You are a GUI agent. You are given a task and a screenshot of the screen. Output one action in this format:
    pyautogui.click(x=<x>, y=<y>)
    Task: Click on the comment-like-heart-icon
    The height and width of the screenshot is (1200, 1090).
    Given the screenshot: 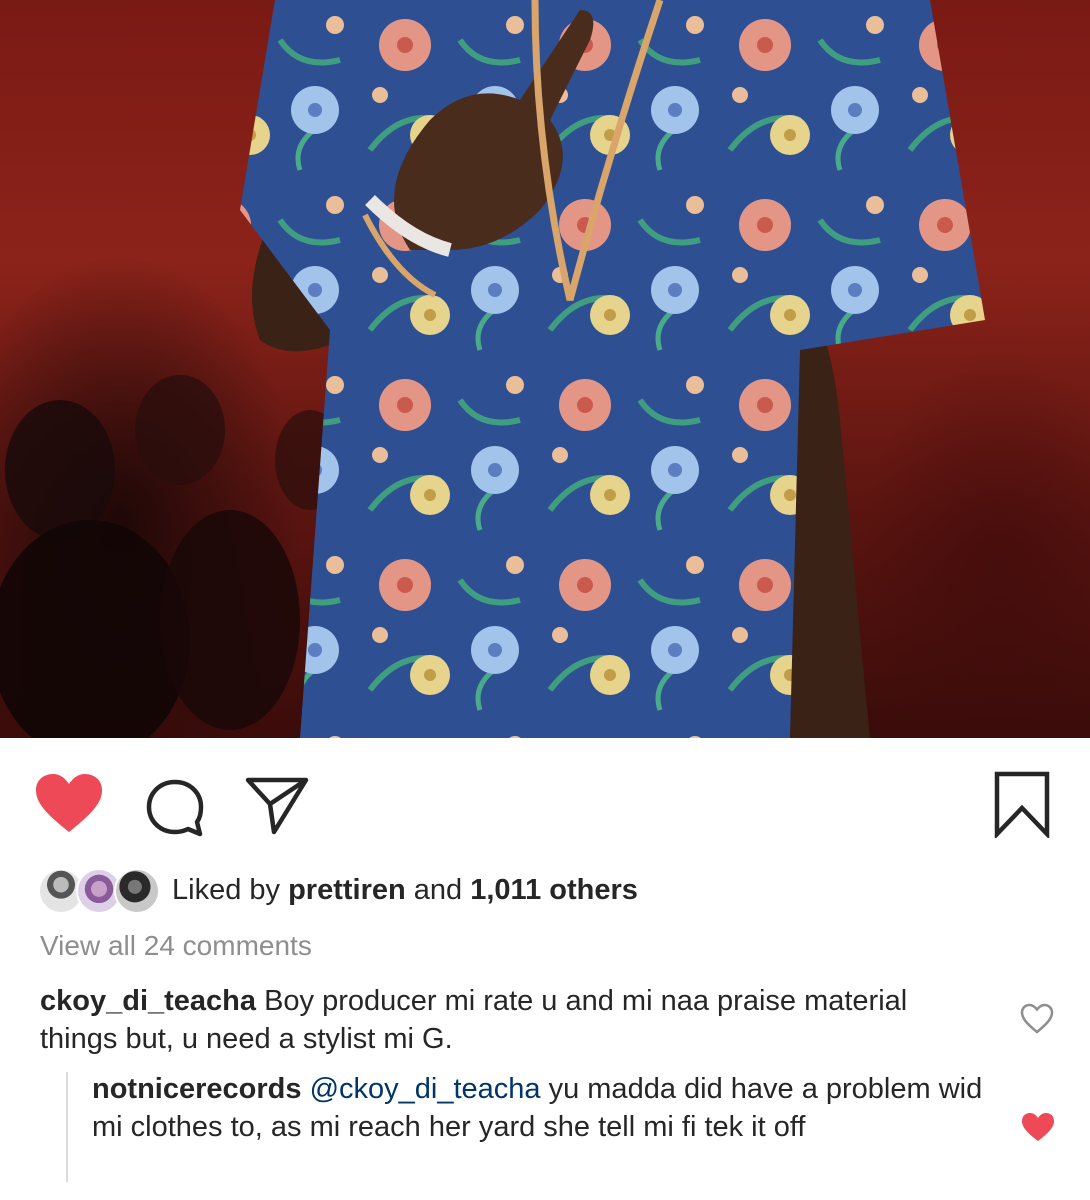 What is the action you would take?
    pyautogui.click(x=1037, y=1019)
    